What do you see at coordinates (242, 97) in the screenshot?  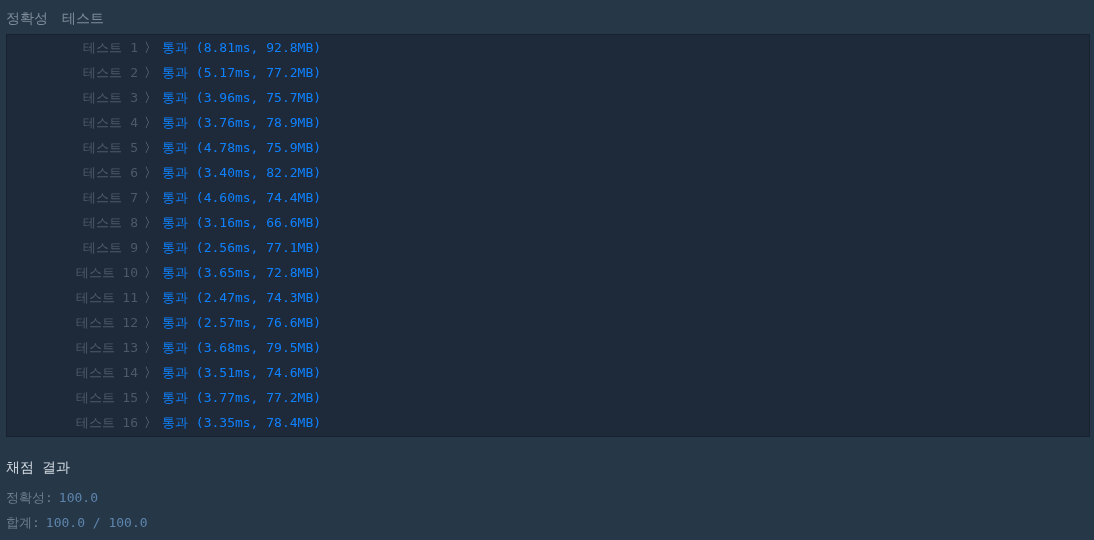 I see `test-result: 통과 (3.96ms, 75.7MB)` at bounding box center [242, 97].